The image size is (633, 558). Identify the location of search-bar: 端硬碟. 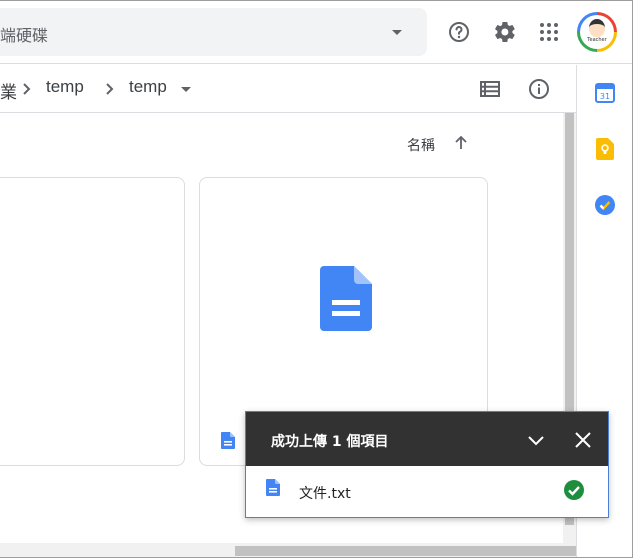
(213, 32).